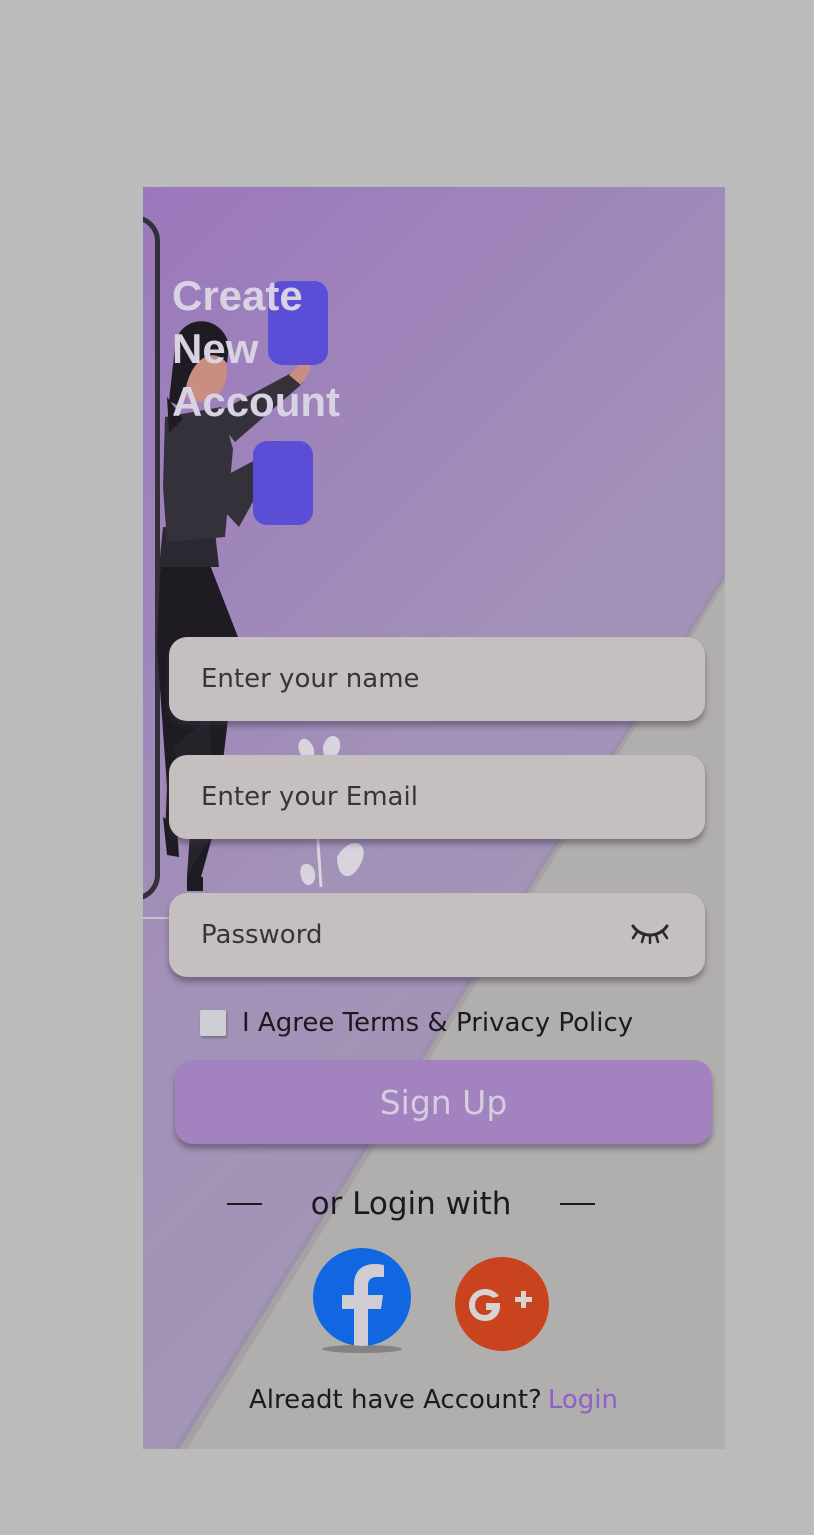 This screenshot has height=1535, width=814. I want to click on agree-row: I Agree Terms & Privacy Policy, so click(416, 1023).